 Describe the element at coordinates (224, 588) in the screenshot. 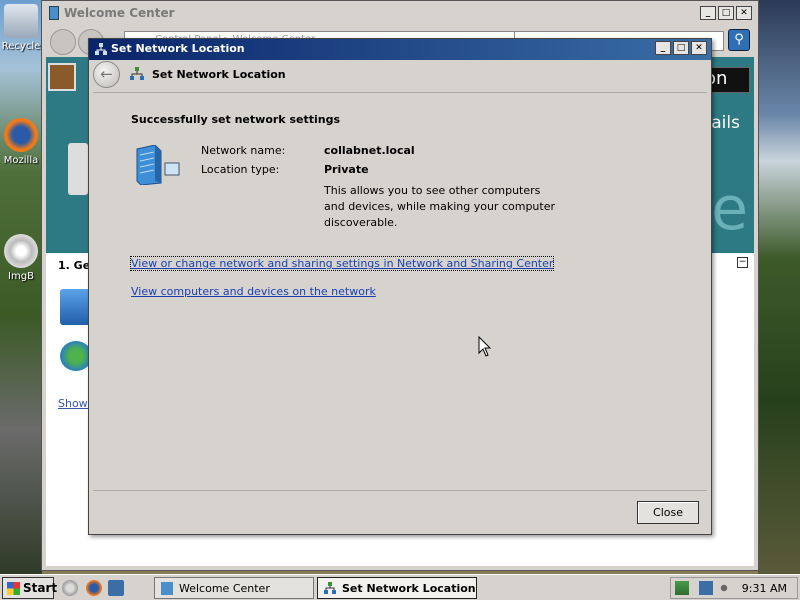

I see `task-label: Welcome Center` at that location.